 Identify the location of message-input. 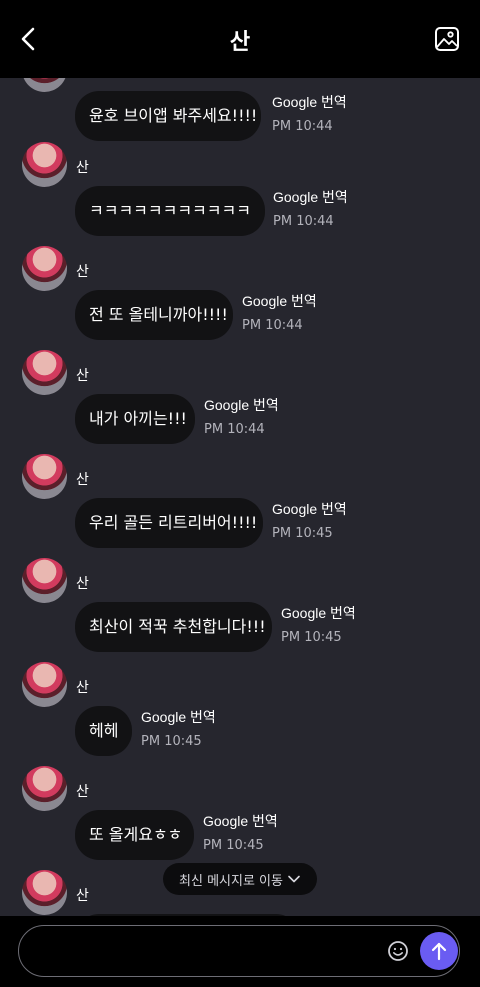
(212, 952).